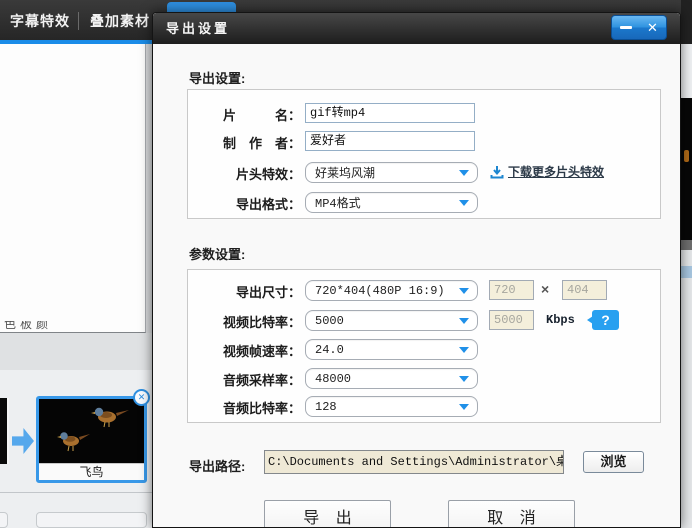 This screenshot has width=692, height=528. I want to click on right-strip-blue-bar, so click(686, 272).